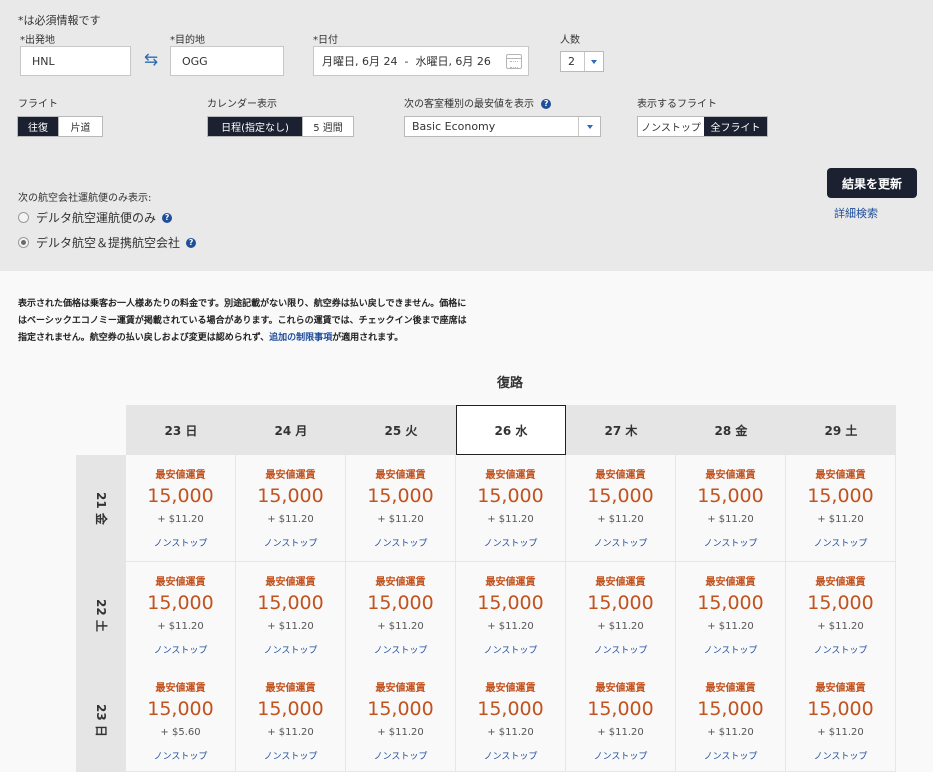  What do you see at coordinates (621, 430) in the screenshot?
I see `return-day-header: 27 木` at bounding box center [621, 430].